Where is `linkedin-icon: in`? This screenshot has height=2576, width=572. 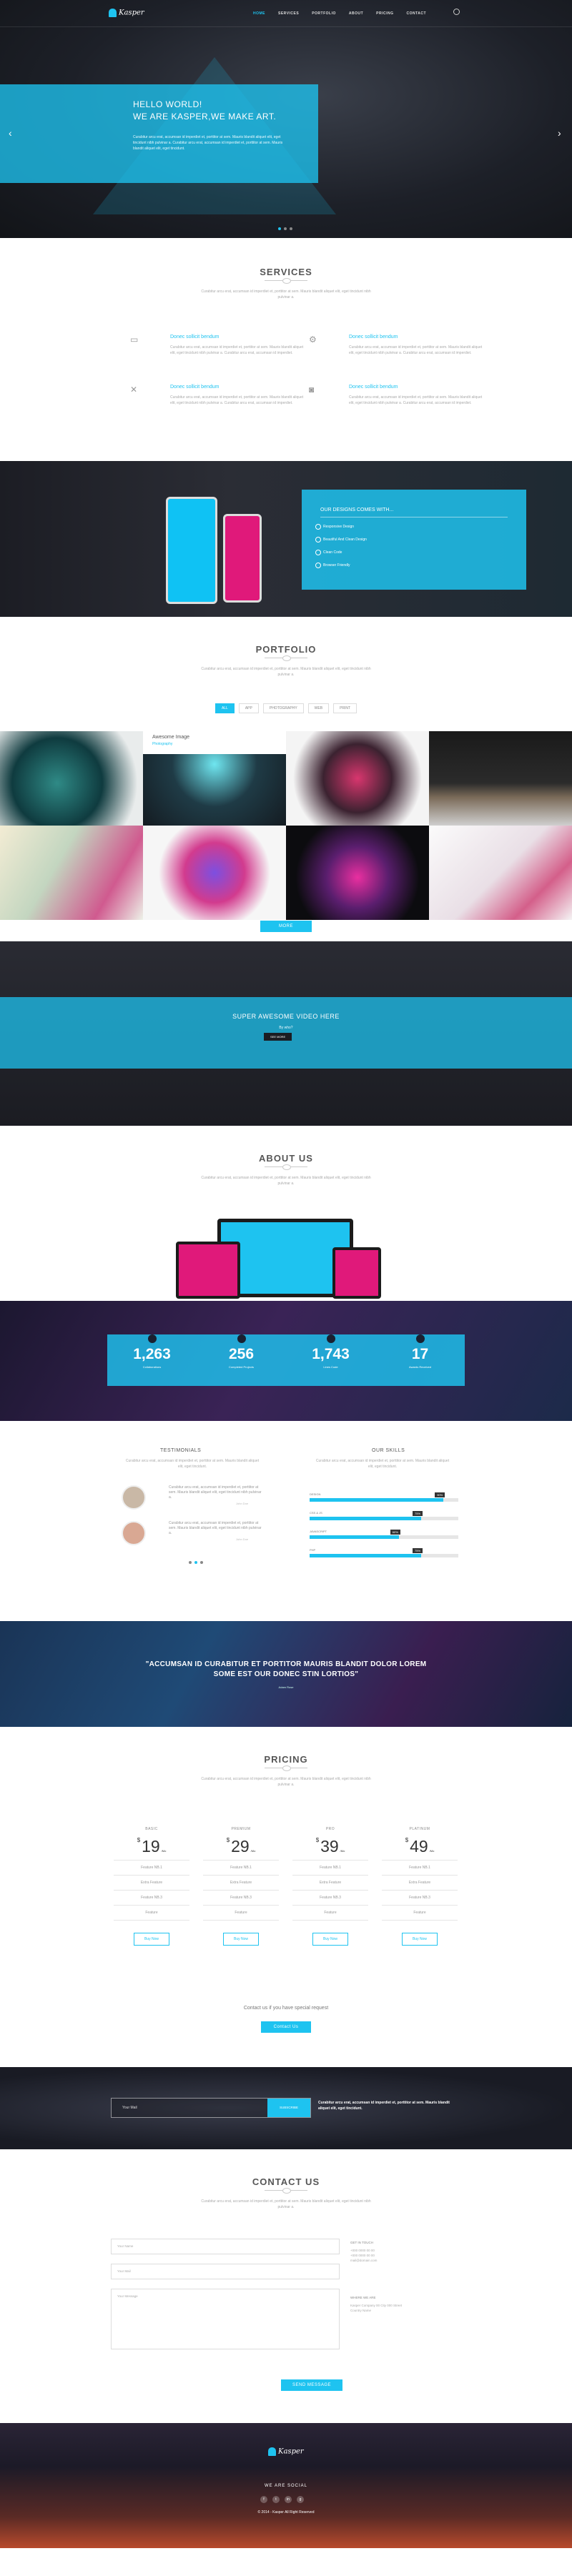 linkedin-icon: in is located at coordinates (288, 2500).